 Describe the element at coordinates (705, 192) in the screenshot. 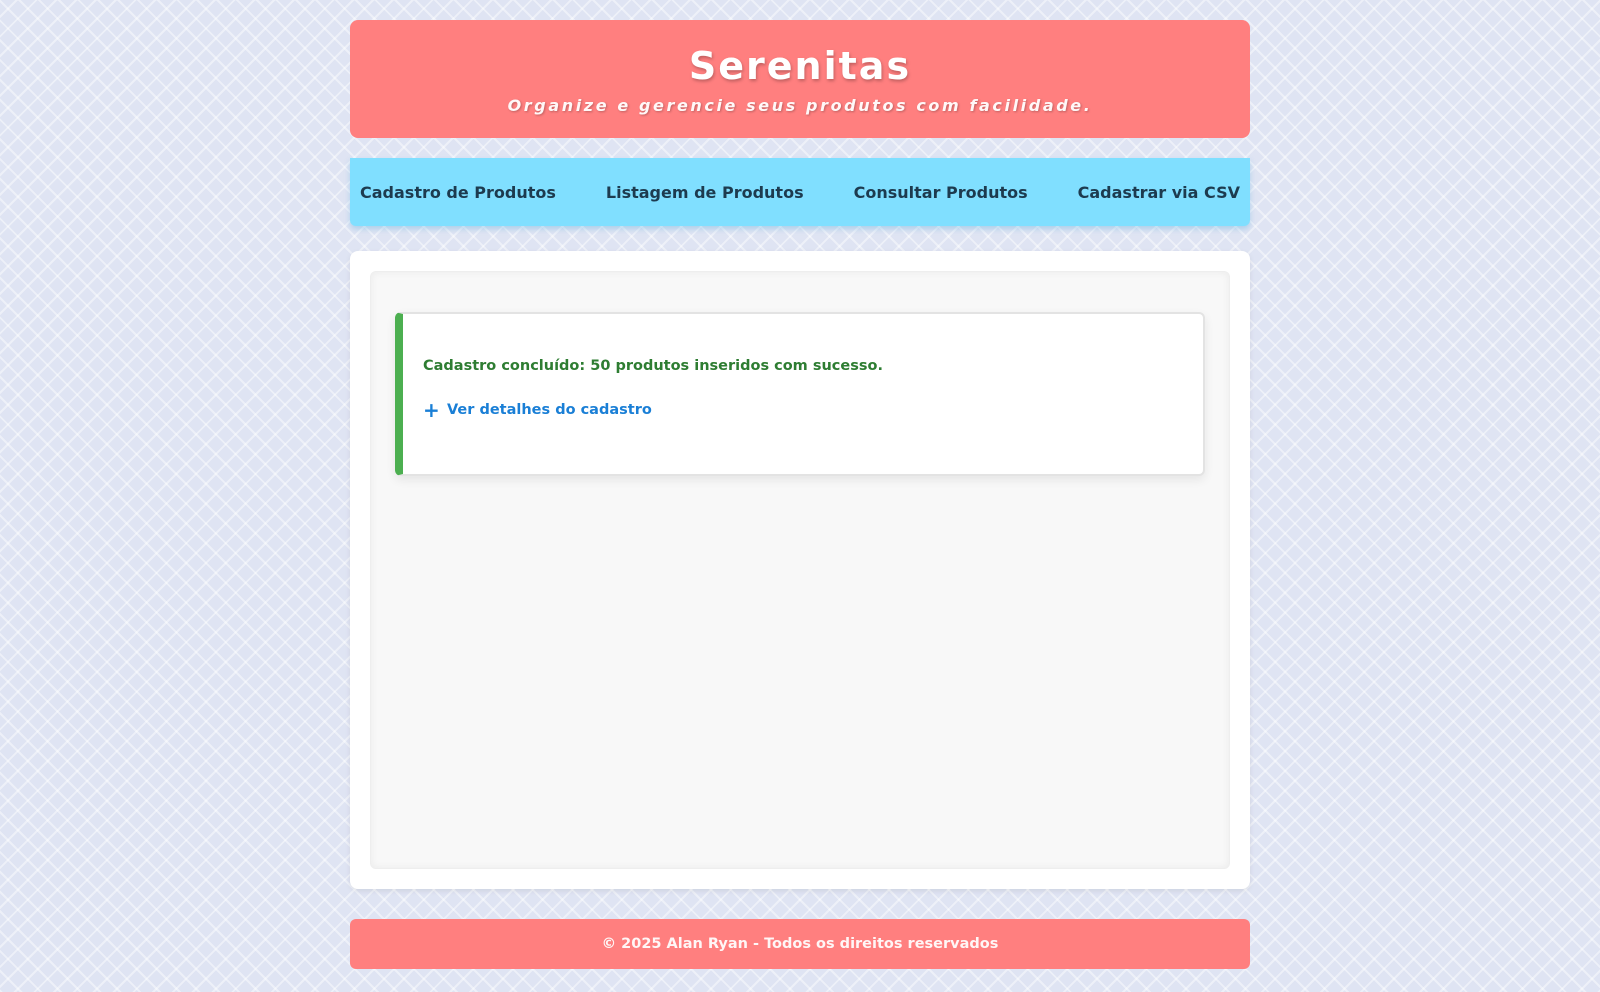

I see `nav-link-listagem-produtos: Listagem de Produtos` at that location.